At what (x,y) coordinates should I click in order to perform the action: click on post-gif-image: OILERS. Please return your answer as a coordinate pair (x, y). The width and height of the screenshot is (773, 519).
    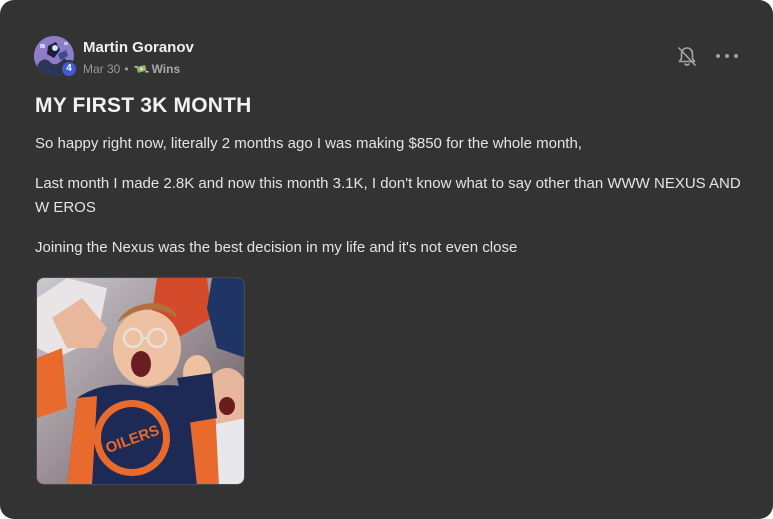
    Looking at the image, I should click on (140, 381).